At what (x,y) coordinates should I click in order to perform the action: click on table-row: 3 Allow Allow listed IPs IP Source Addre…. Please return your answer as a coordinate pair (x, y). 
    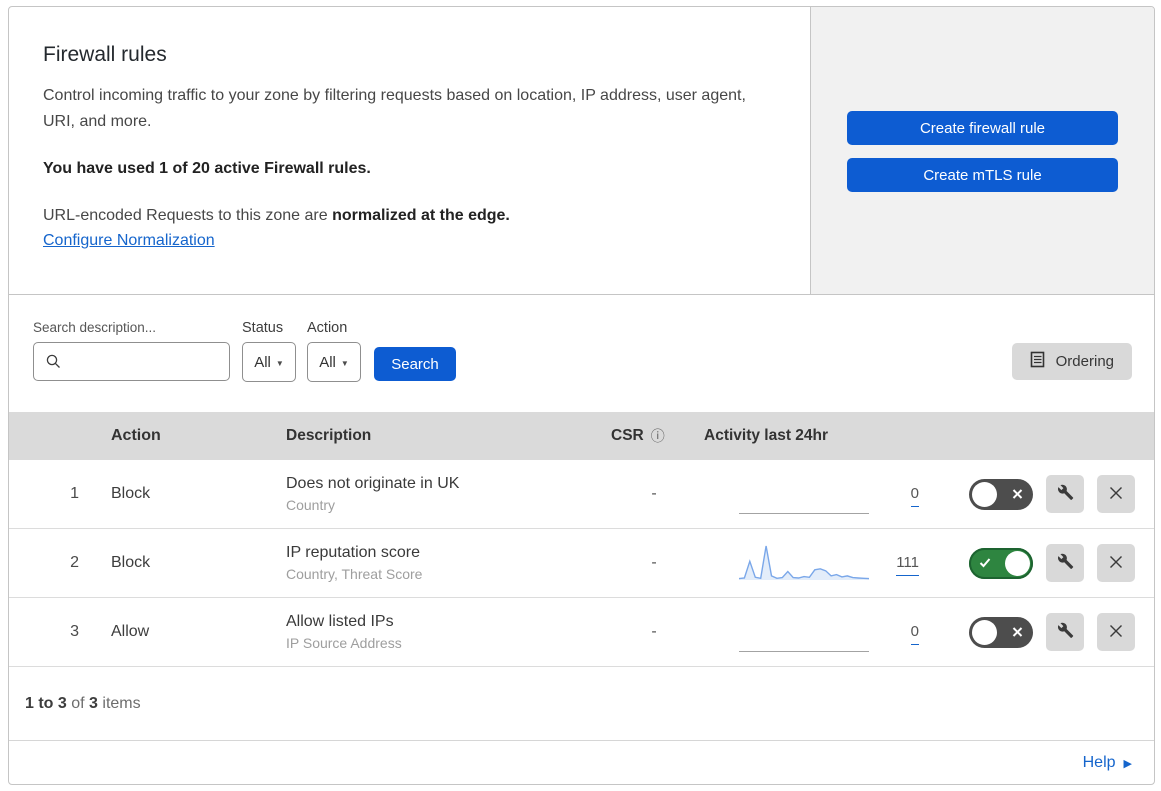
    Looking at the image, I should click on (581, 632).